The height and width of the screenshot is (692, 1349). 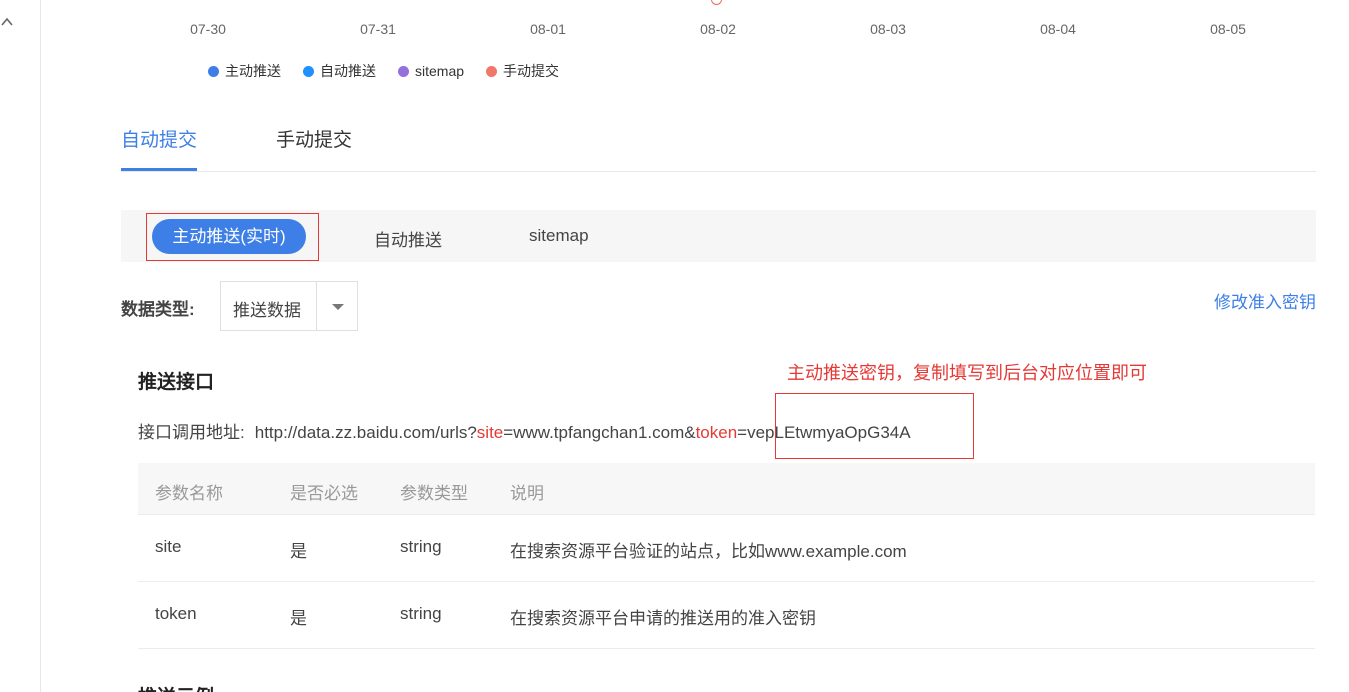 What do you see at coordinates (599, 432) in the screenshot?
I see `api-site-value: =www.tpfangchan1.com&` at bounding box center [599, 432].